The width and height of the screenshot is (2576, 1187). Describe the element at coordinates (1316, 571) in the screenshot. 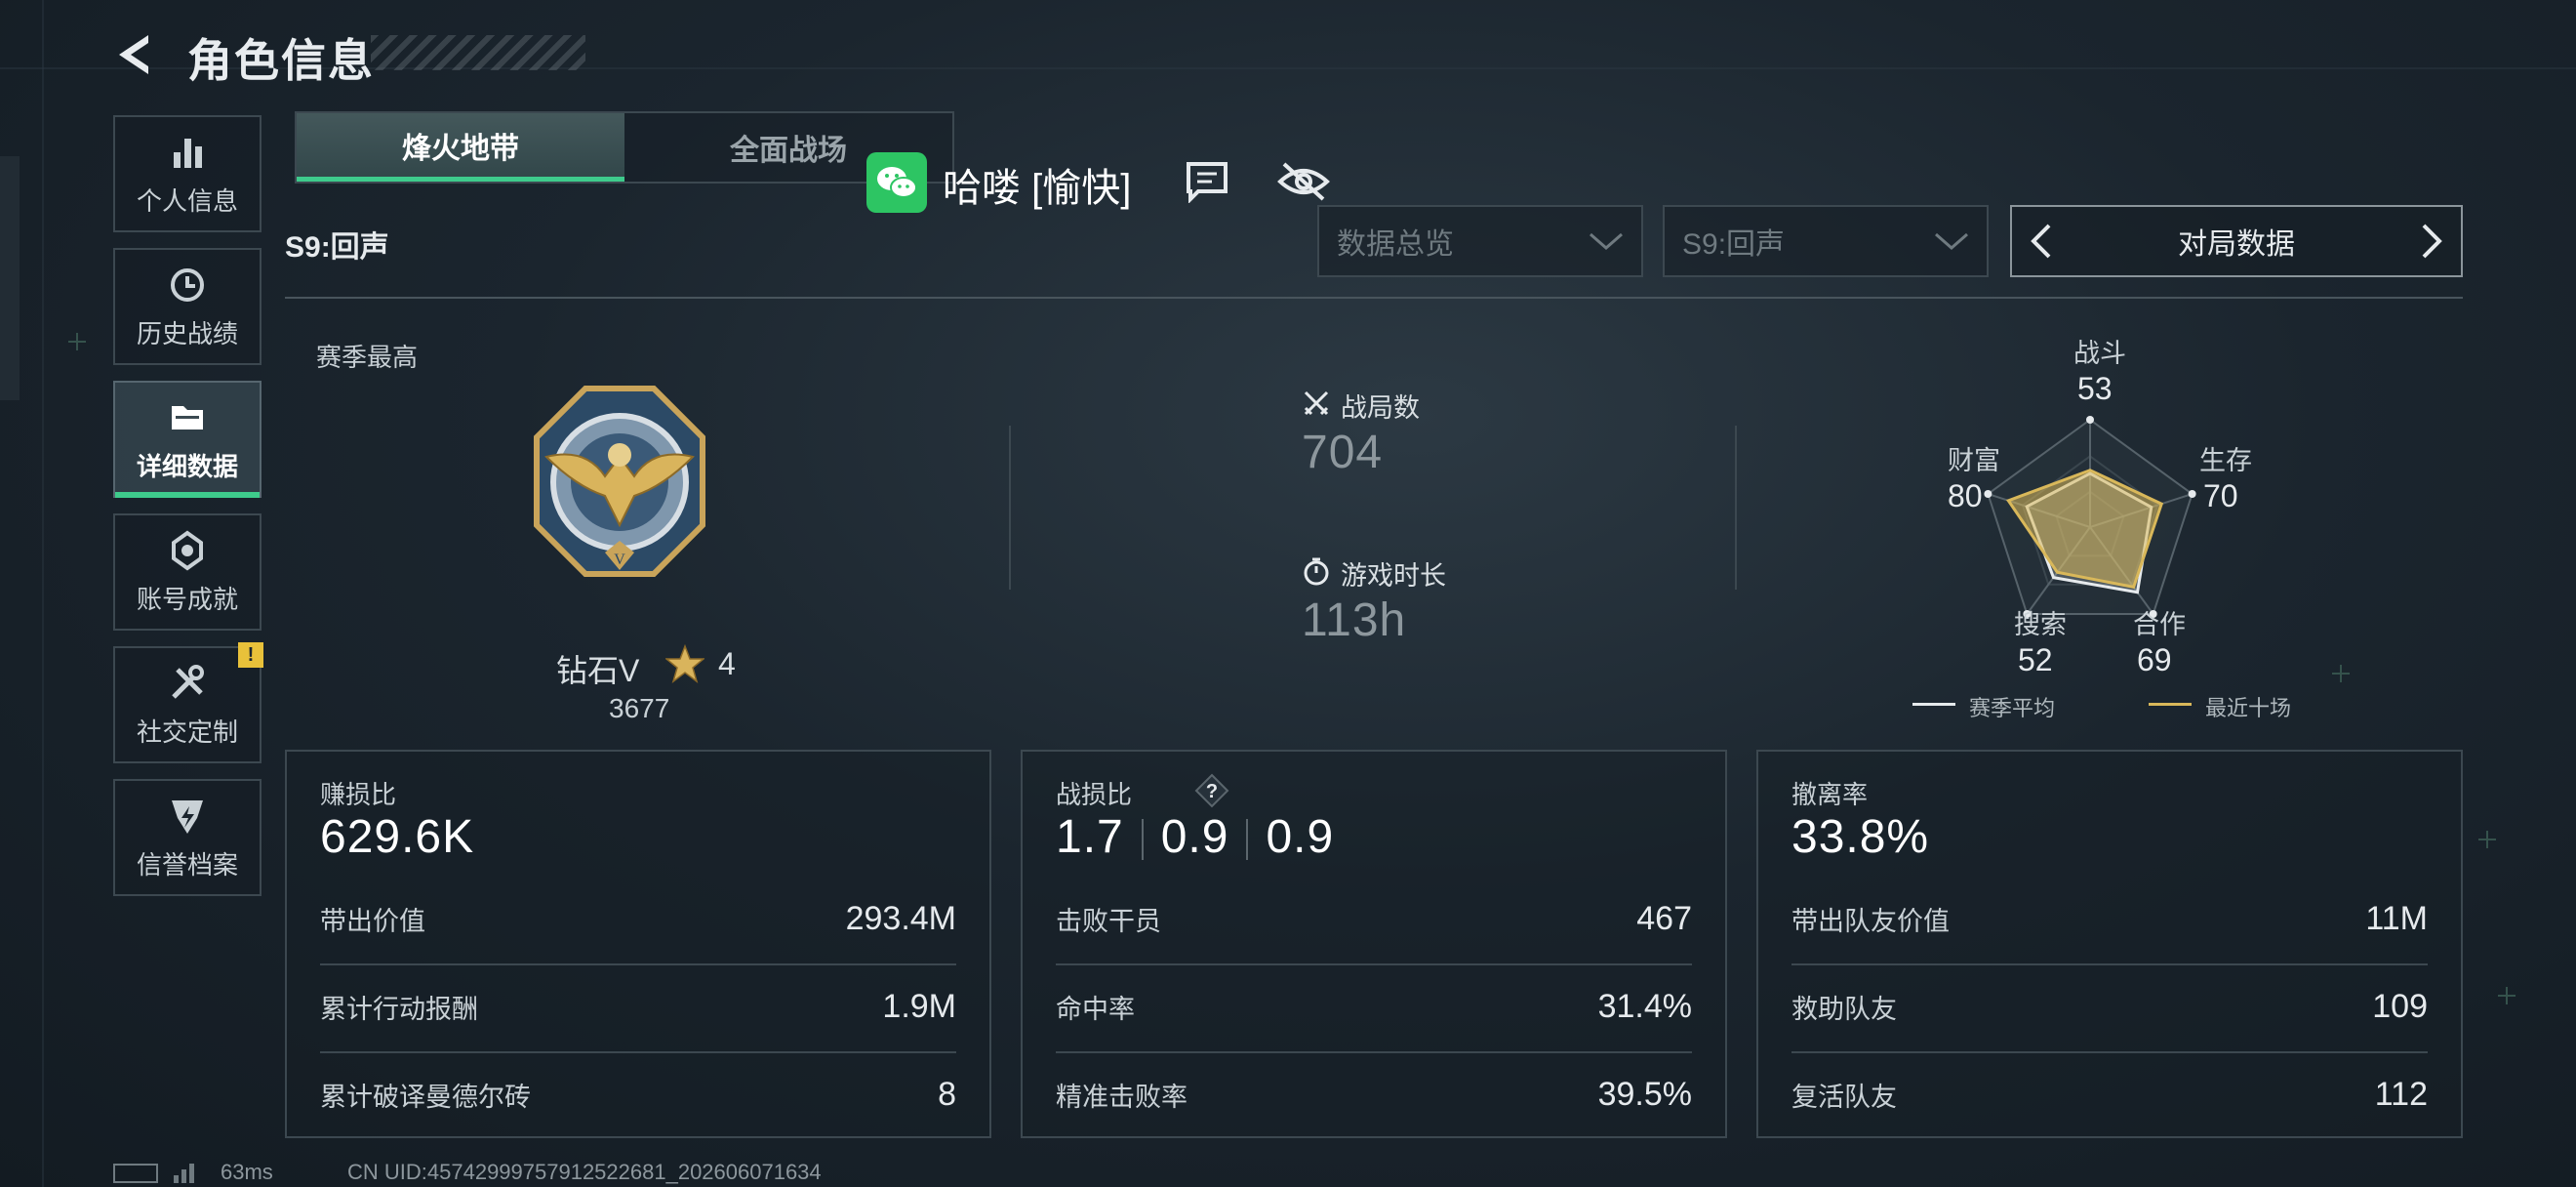

I see `stopwatch-icon` at that location.